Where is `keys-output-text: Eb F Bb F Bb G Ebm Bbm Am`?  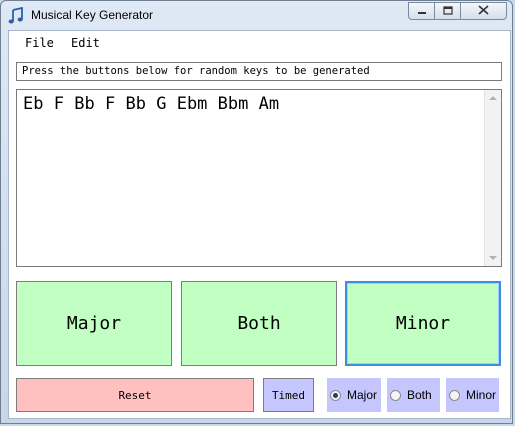
keys-output-text: Eb F Bb F Bb G Ebm Bbm Am is located at coordinates (151, 104).